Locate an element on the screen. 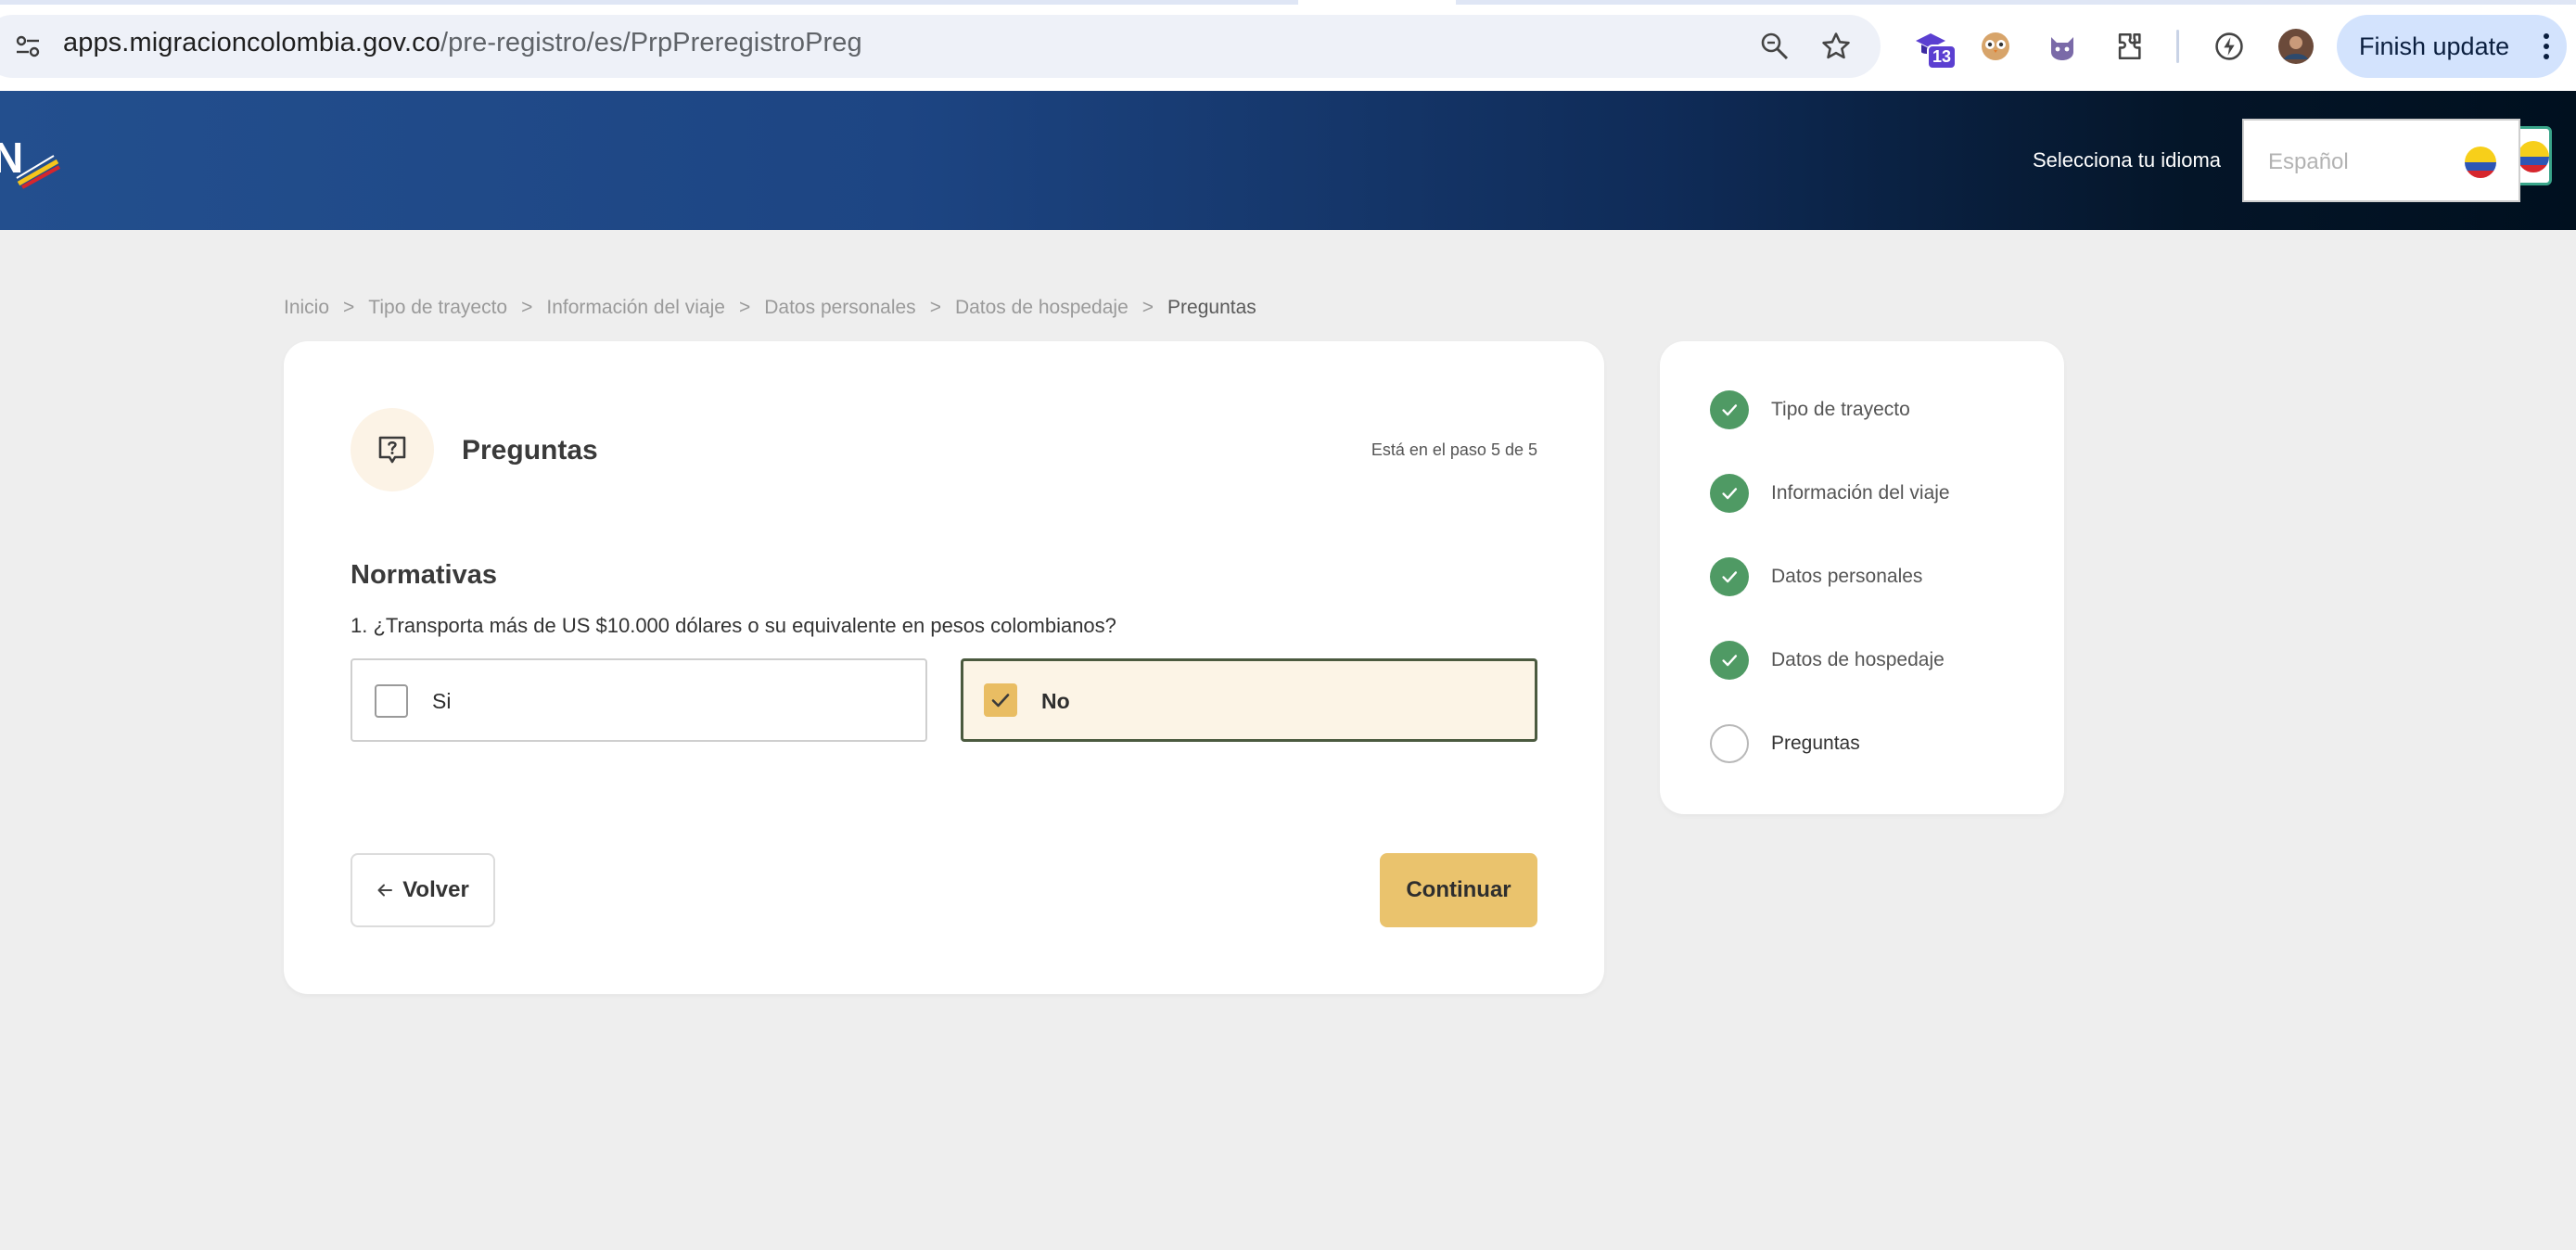 This screenshot has height=1250, width=2576. progress-step-label: Datos personales is located at coordinates (1847, 576).